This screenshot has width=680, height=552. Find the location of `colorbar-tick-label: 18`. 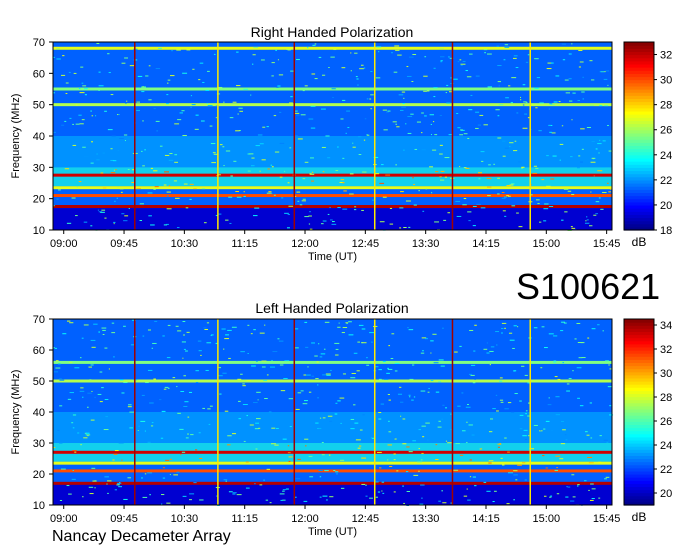

colorbar-tick-label: 18 is located at coordinates (666, 231).